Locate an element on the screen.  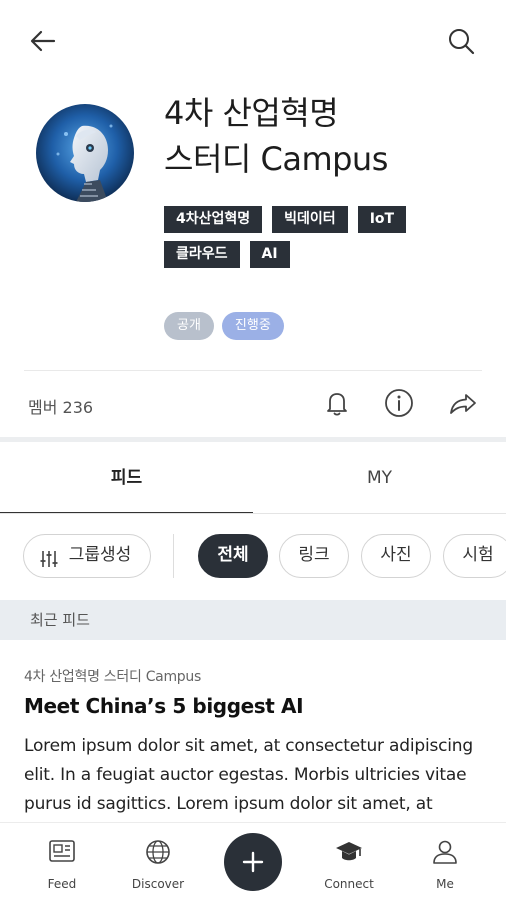
chip-all: 전체 is located at coordinates (233, 556).